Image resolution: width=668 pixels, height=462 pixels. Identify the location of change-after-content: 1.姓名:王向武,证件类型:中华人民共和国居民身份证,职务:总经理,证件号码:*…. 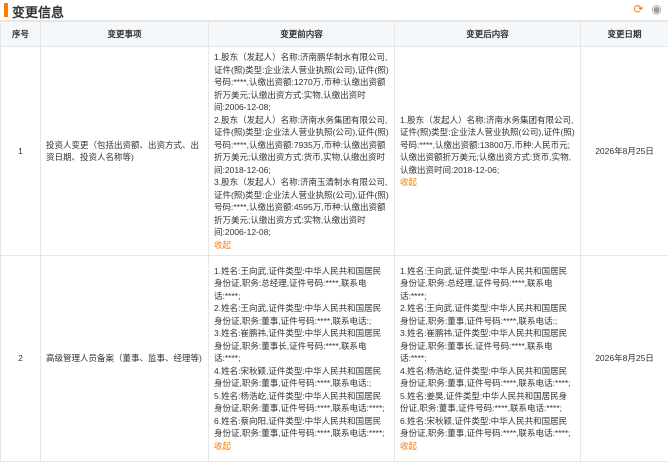
(488, 359).